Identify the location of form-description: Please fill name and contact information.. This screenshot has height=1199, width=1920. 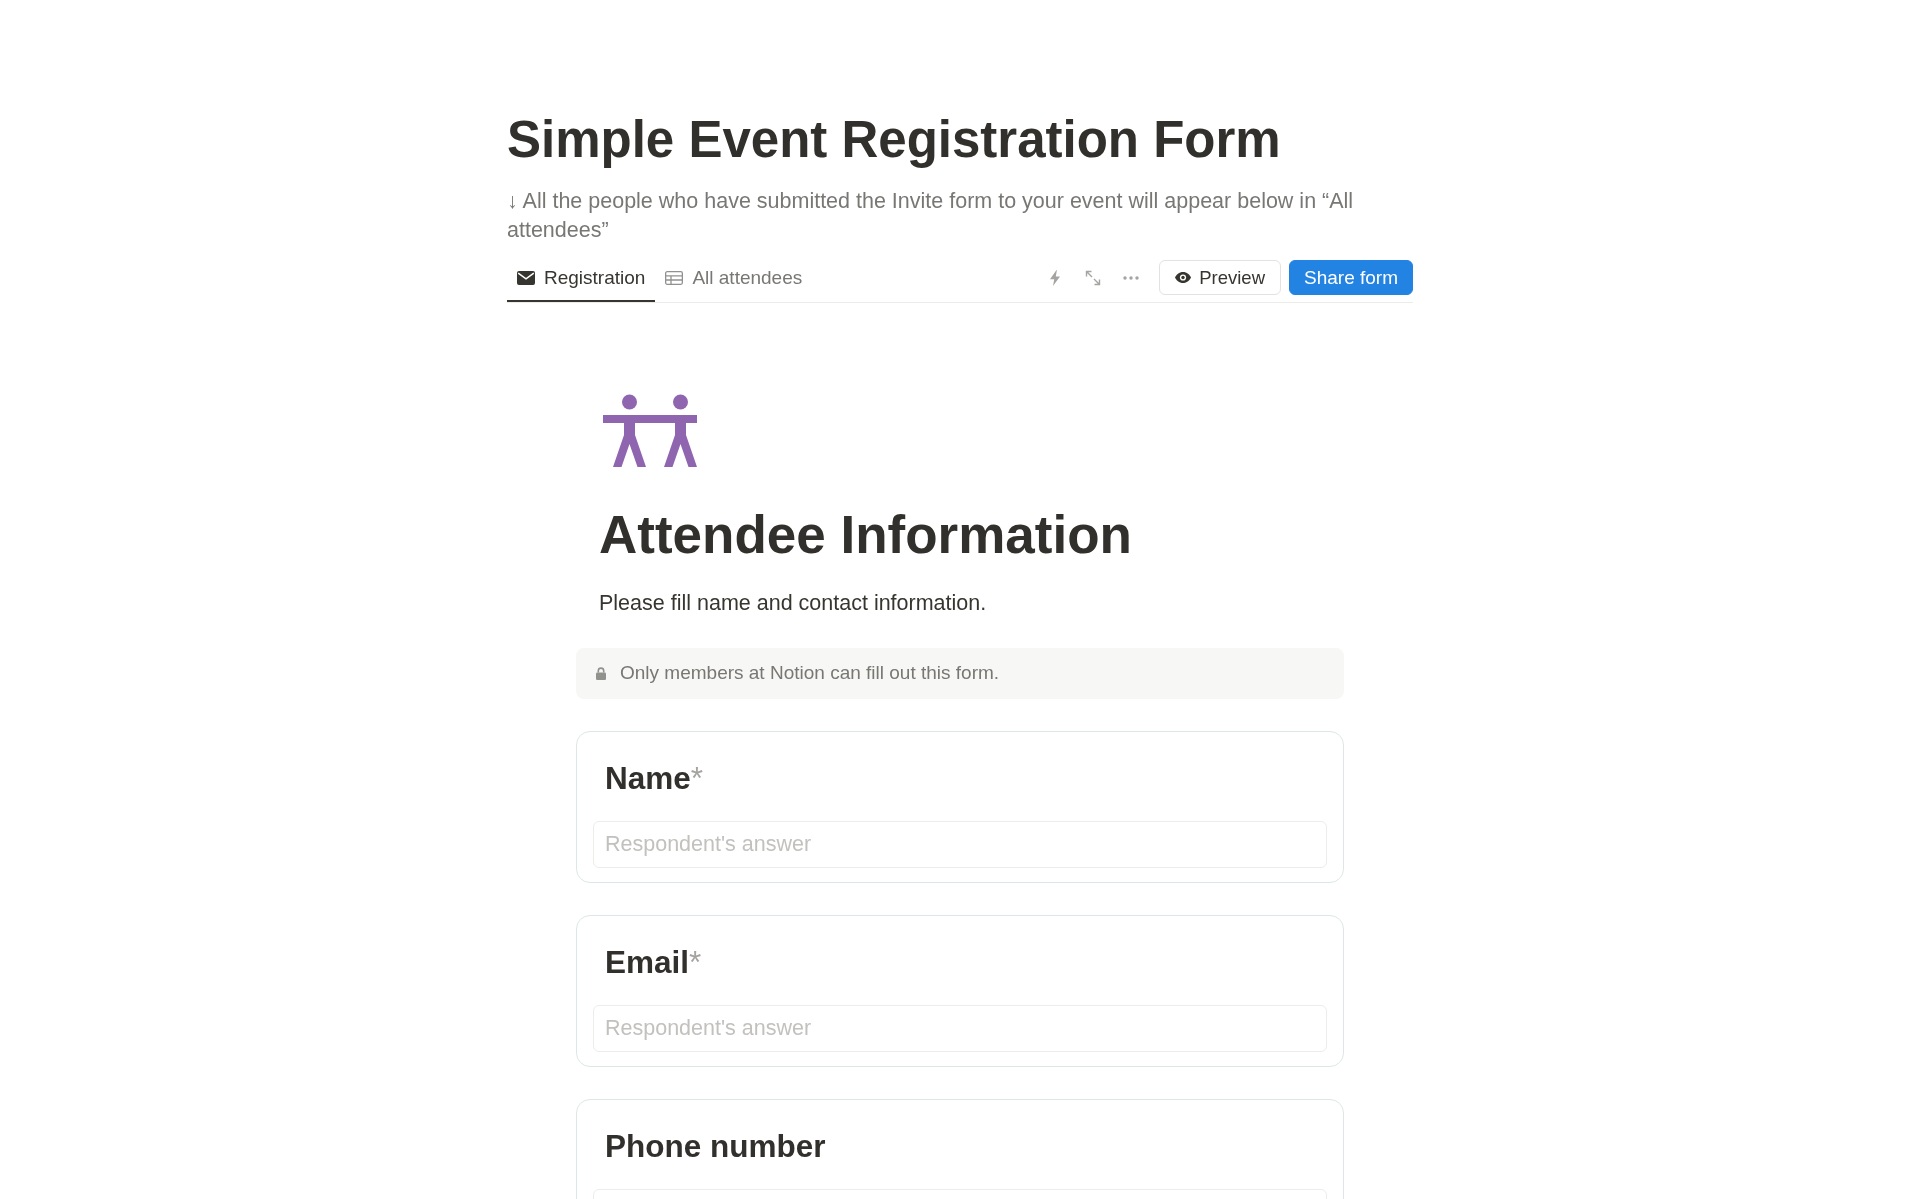
(793, 603).